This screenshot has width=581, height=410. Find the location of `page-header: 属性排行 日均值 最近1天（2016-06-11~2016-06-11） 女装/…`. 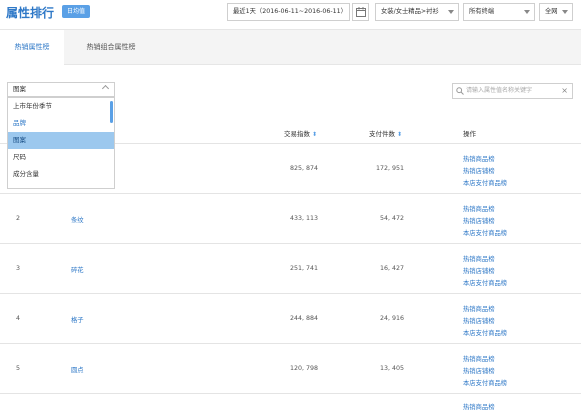

page-header: 属性排行 日均值 最近1天（2016-06-11~2016-06-11） 女装/… is located at coordinates (290, 13).